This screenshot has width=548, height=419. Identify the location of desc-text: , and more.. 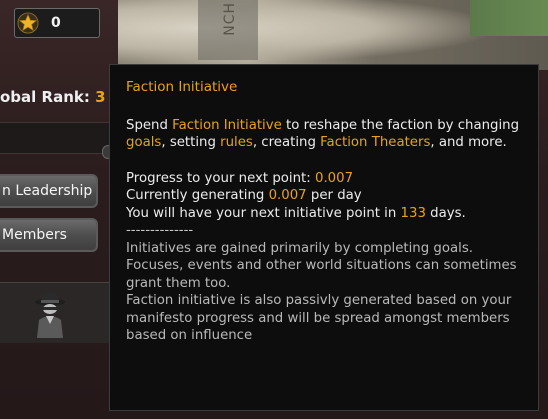
(468, 142).